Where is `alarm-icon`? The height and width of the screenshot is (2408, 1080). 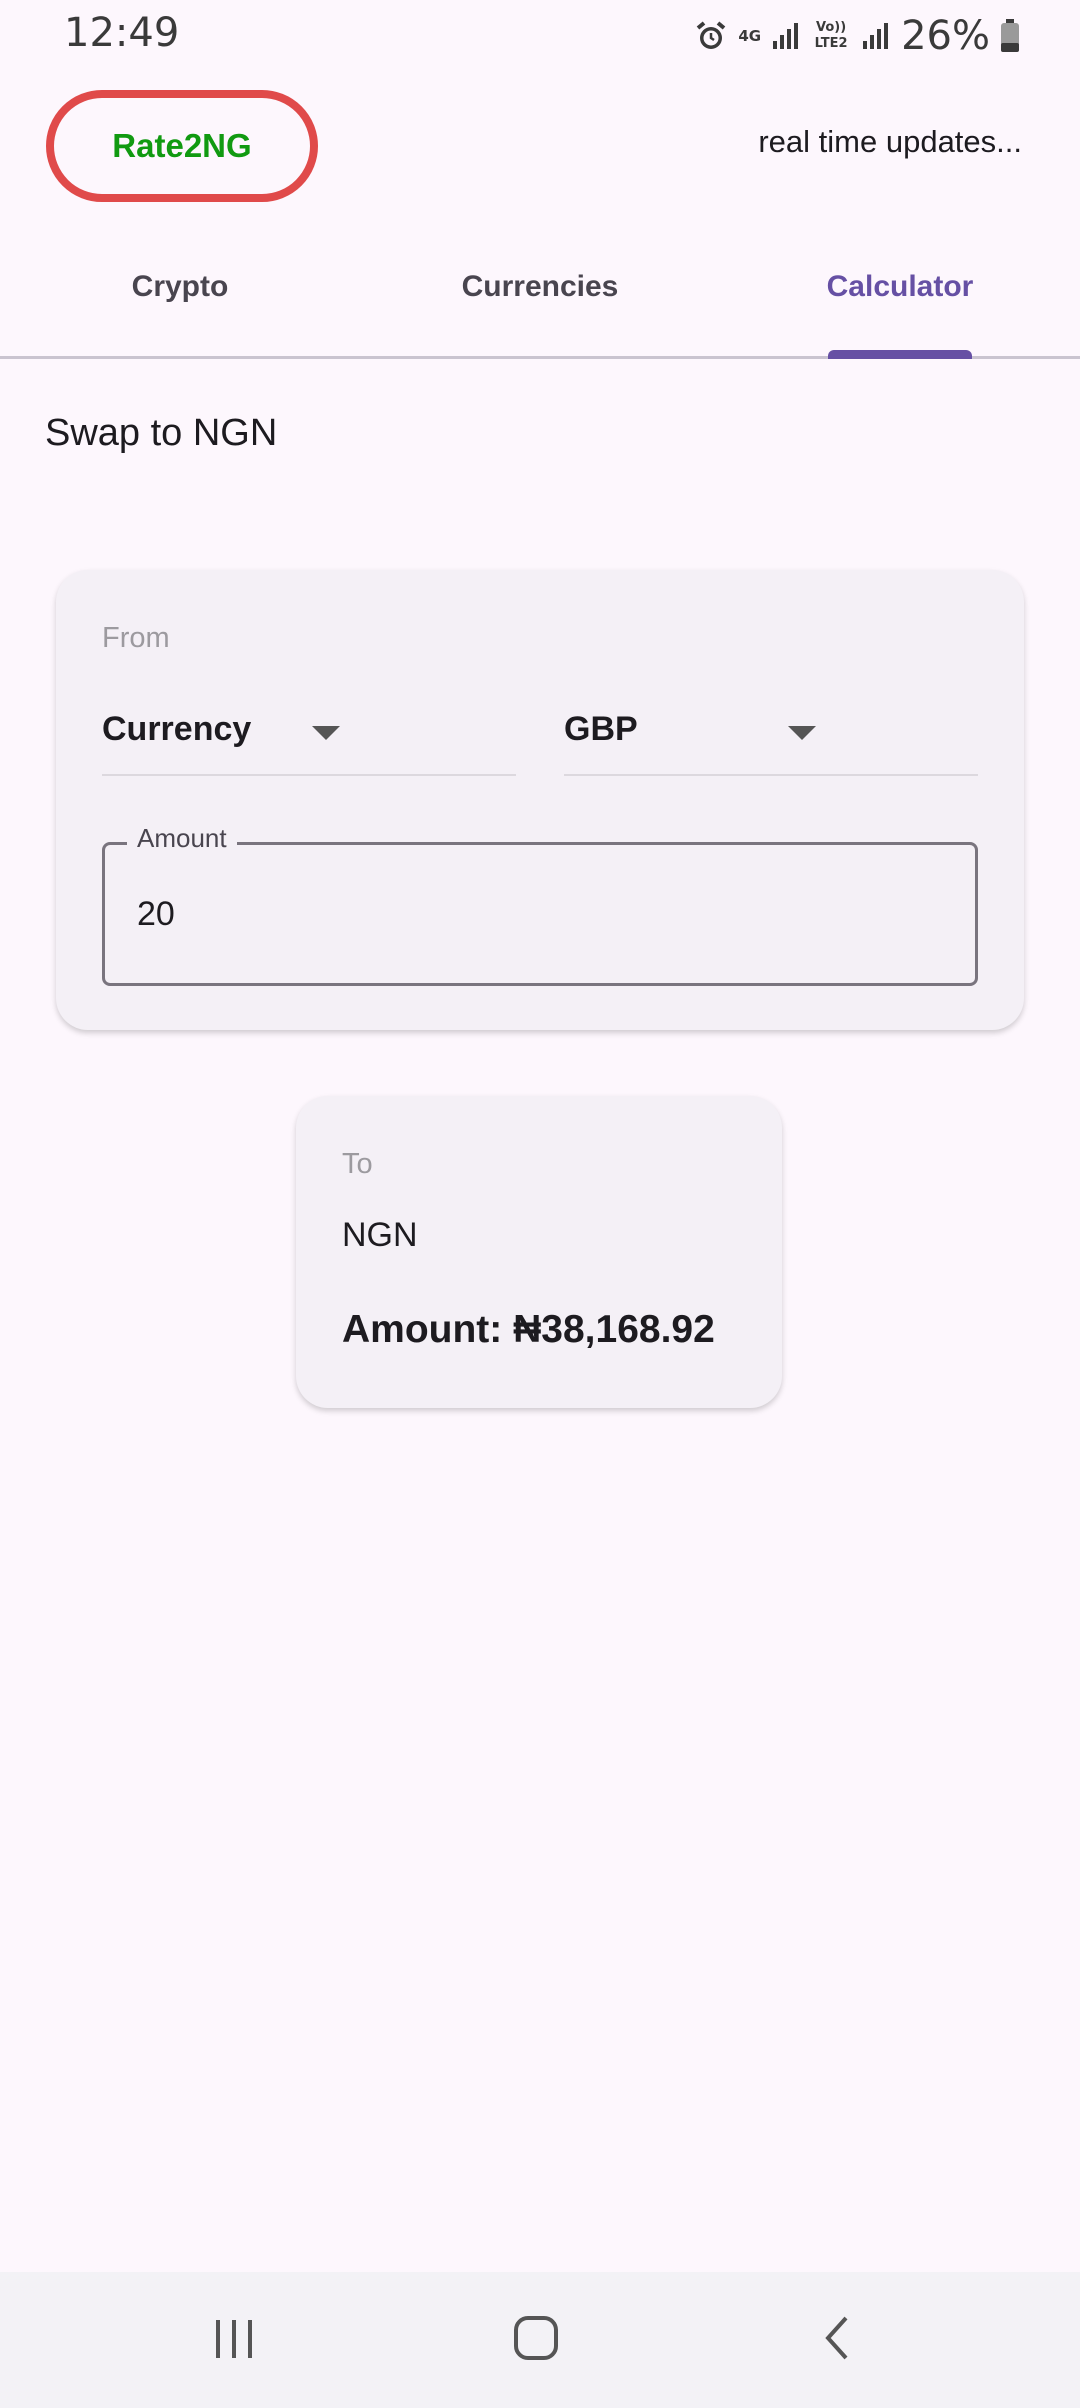 alarm-icon is located at coordinates (711, 36).